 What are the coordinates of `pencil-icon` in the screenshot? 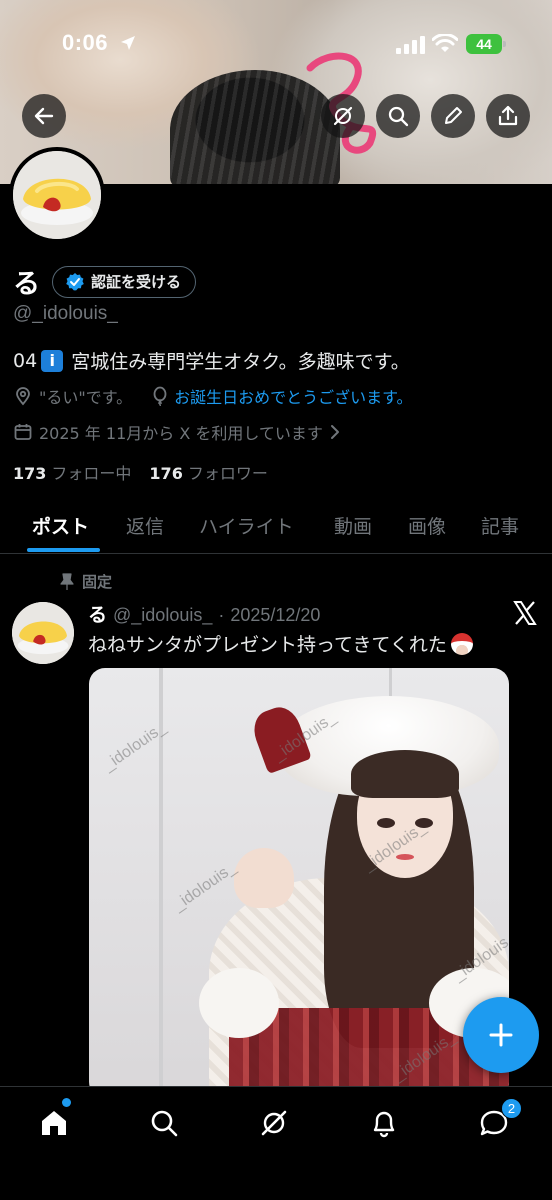 It's located at (453, 115).